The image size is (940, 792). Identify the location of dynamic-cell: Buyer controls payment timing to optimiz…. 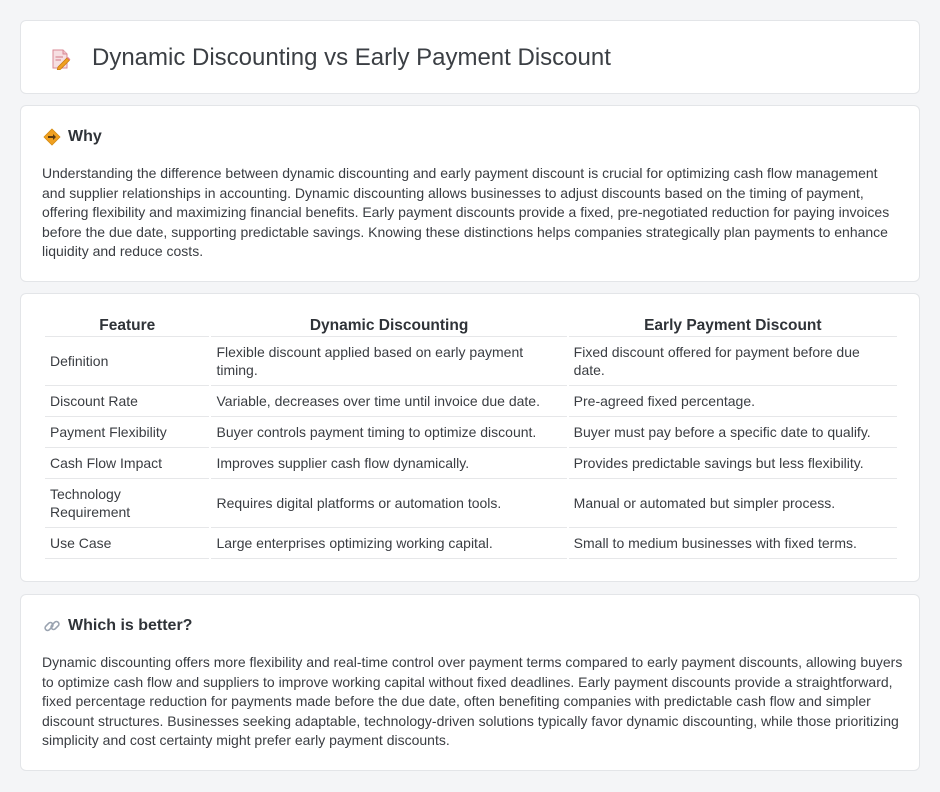
(389, 432).